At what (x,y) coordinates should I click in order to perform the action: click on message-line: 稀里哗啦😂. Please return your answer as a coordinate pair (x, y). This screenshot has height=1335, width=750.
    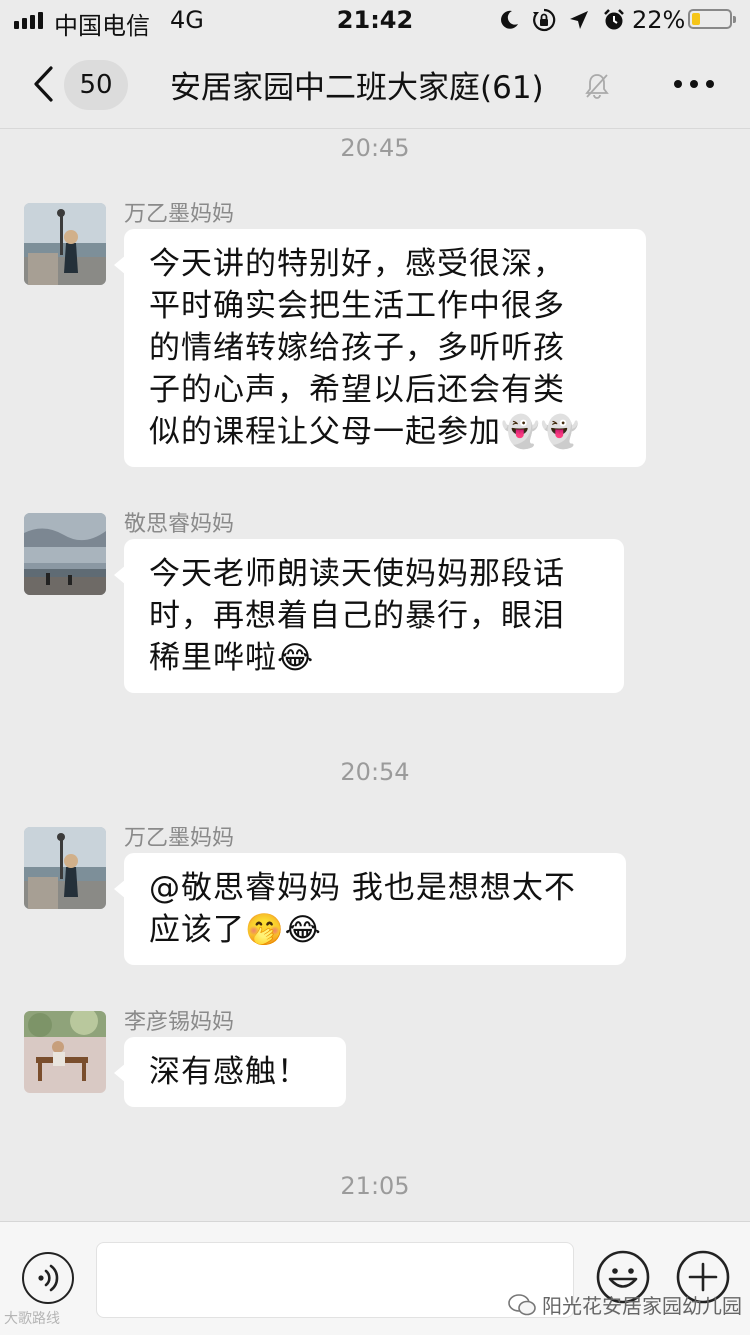
    Looking at the image, I should click on (232, 658).